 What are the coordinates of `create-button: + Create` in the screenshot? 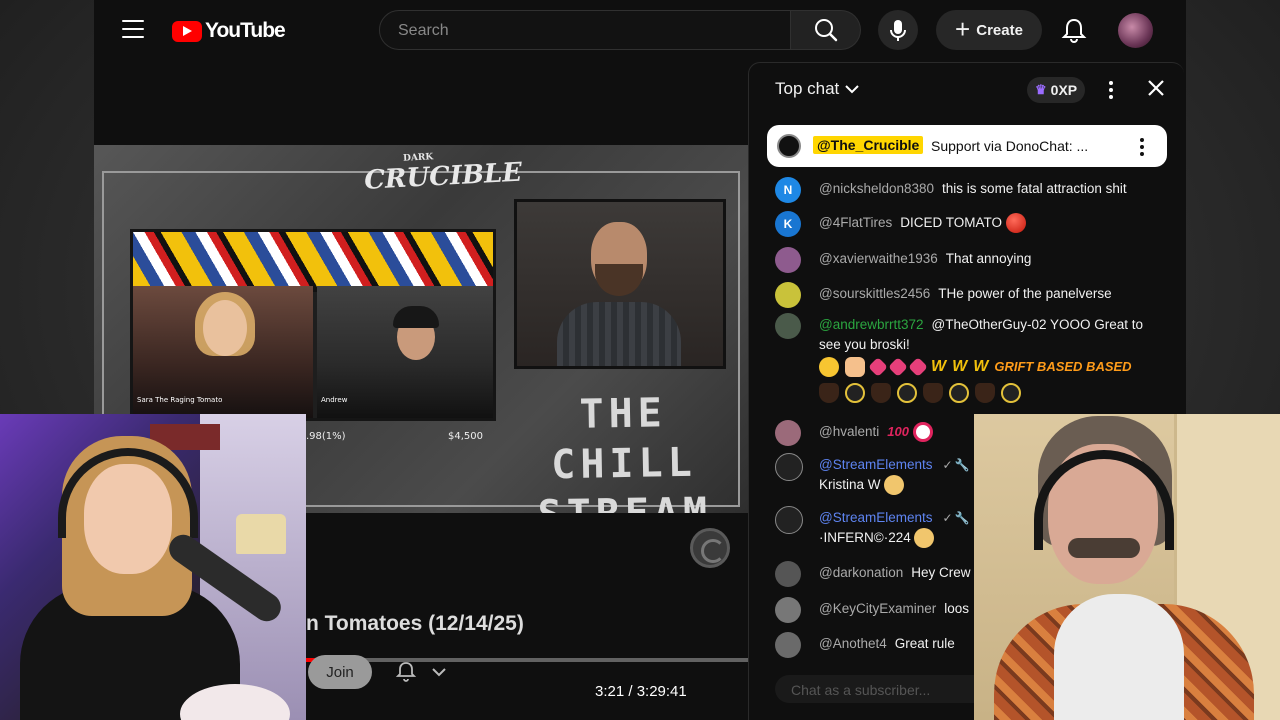 It's located at (989, 30).